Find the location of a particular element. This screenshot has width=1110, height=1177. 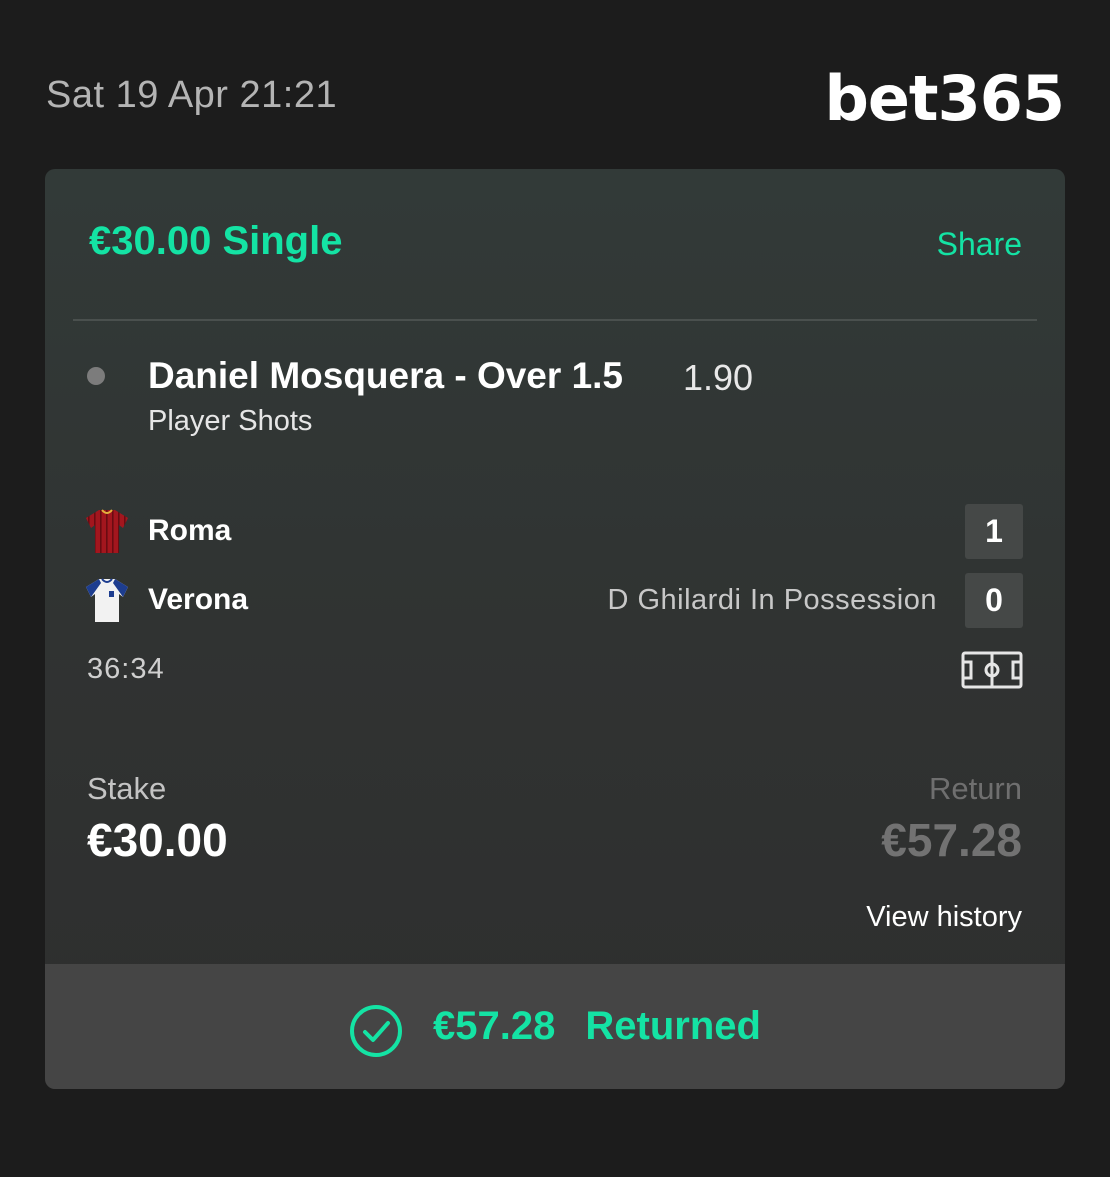

return-label: Return is located at coordinates (975, 788).